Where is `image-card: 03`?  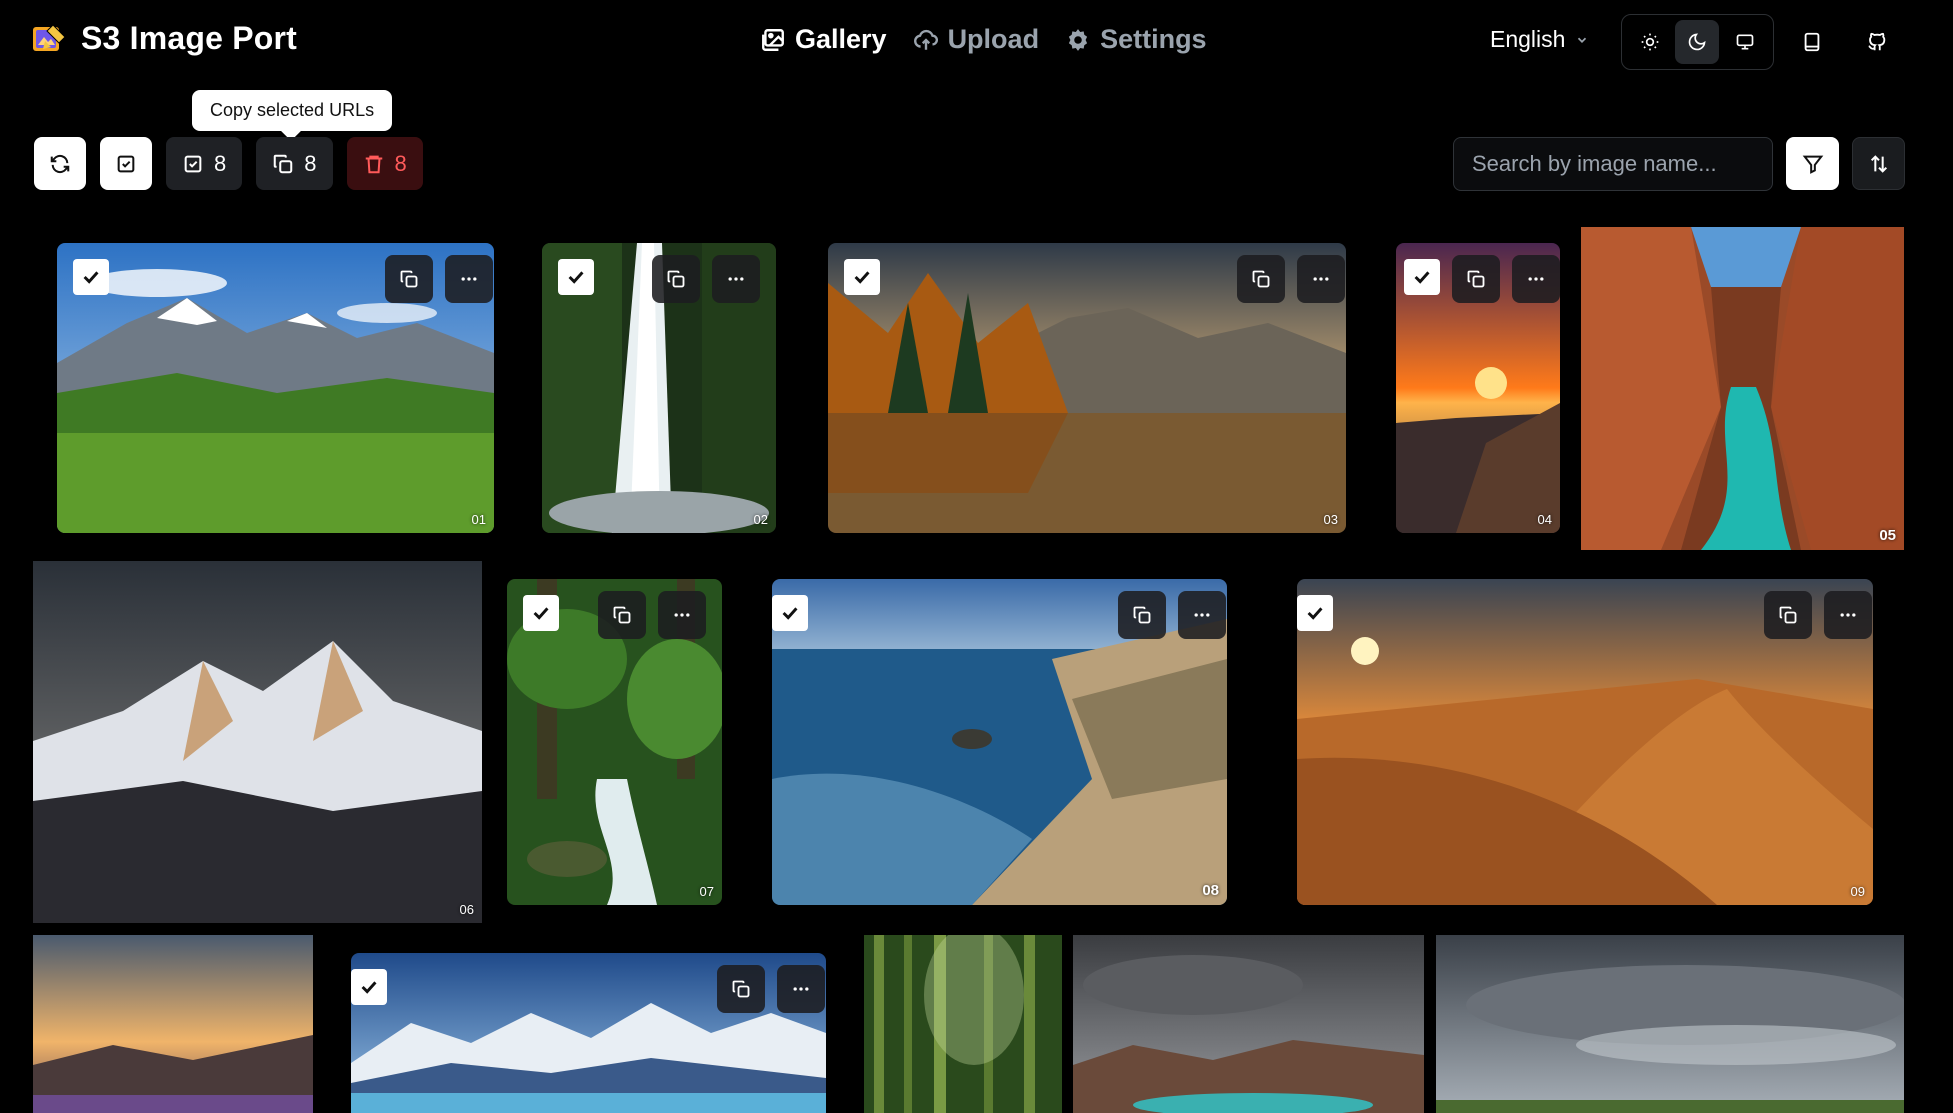
image-card: 03 is located at coordinates (1087, 388).